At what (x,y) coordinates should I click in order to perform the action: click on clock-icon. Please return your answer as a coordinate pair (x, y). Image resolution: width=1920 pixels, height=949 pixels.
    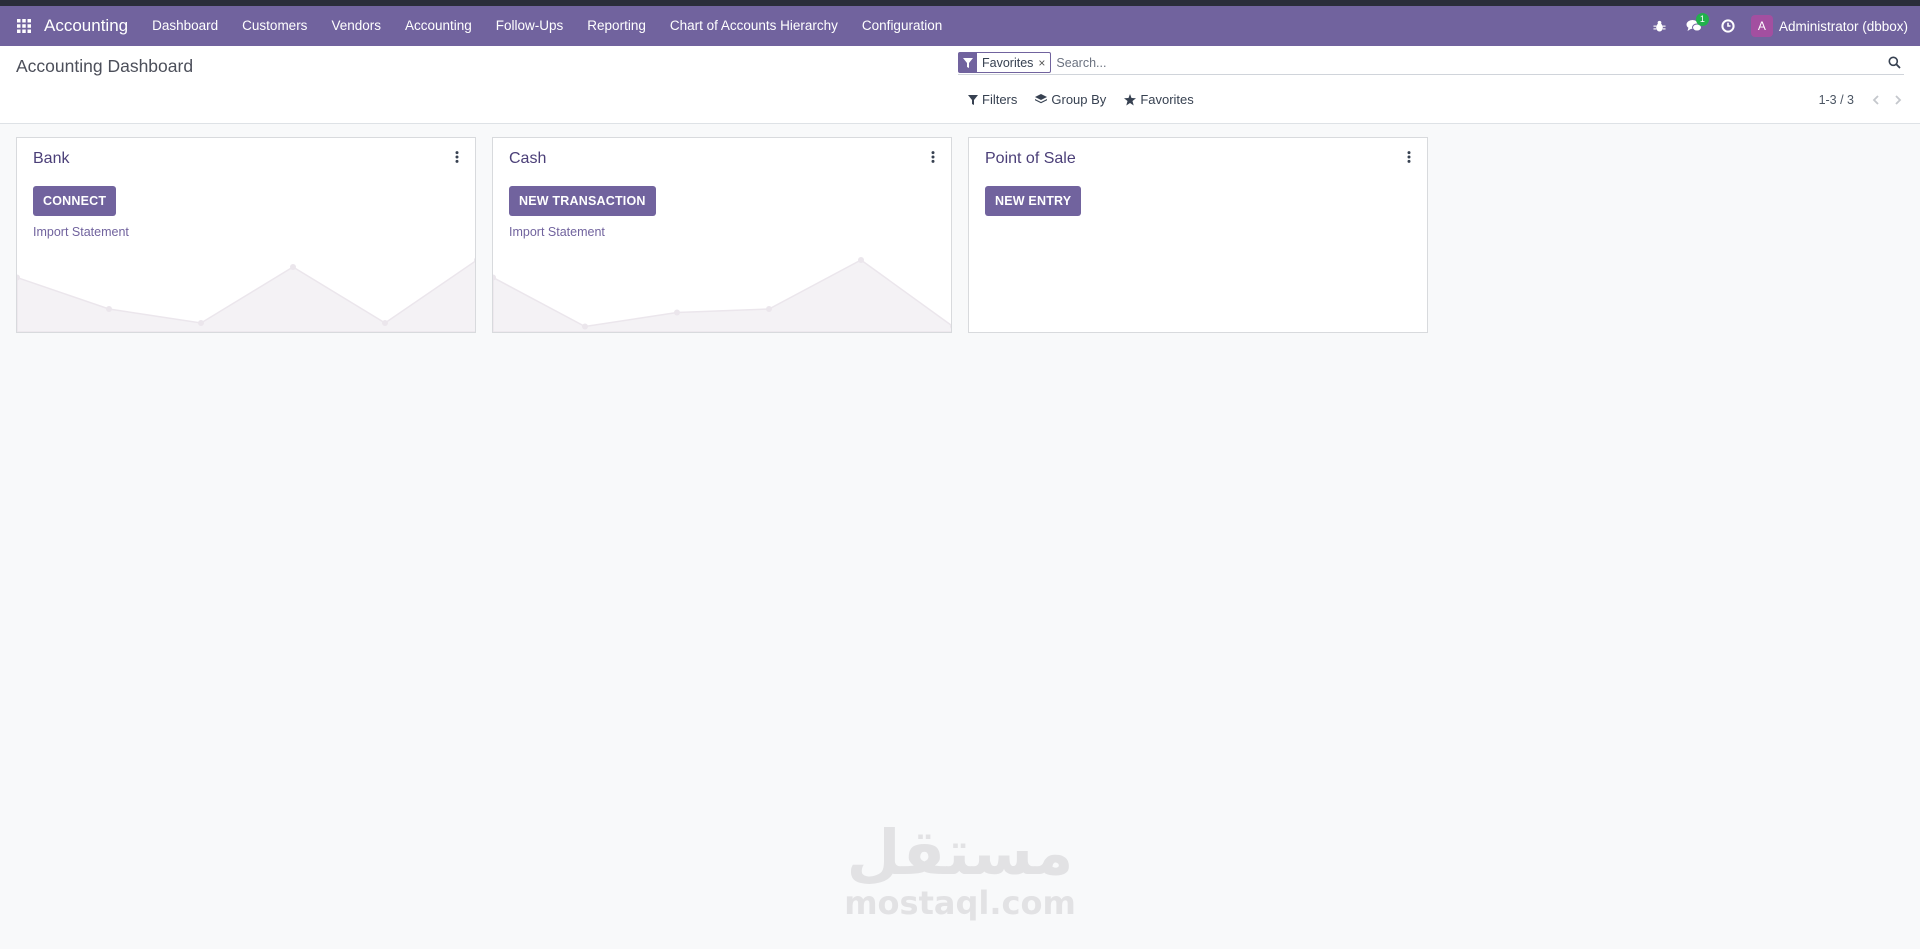
    Looking at the image, I should click on (1728, 26).